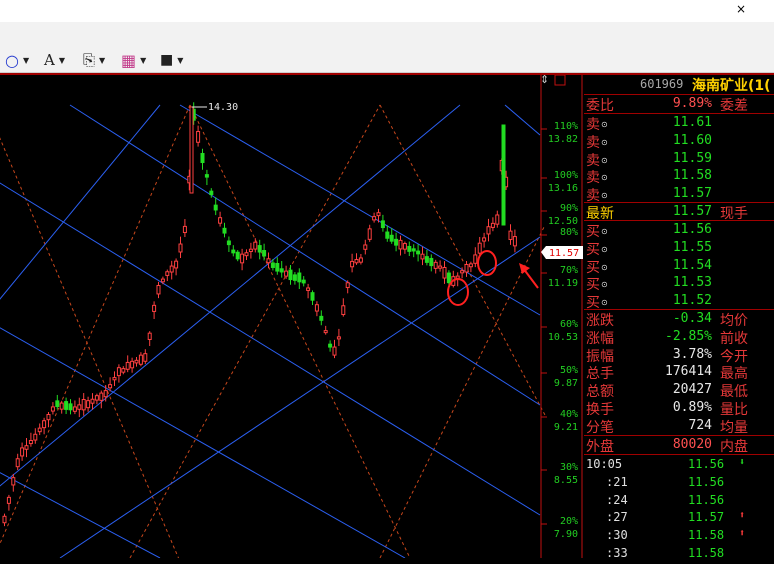  I want to click on ask-price: 11.58, so click(692, 176).